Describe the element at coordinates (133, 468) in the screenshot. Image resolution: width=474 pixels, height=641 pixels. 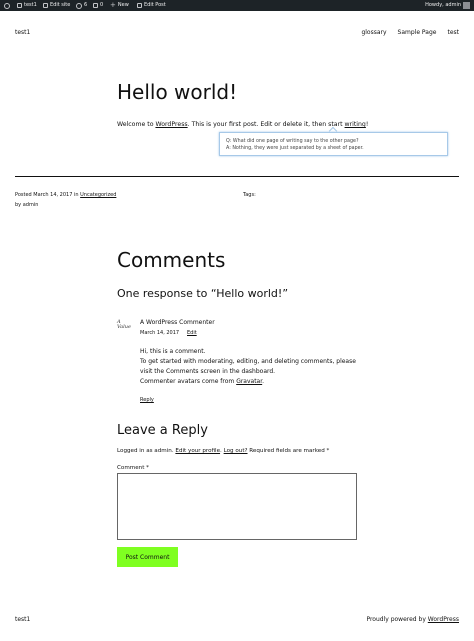
I see `comment-field-label: Comment *` at that location.